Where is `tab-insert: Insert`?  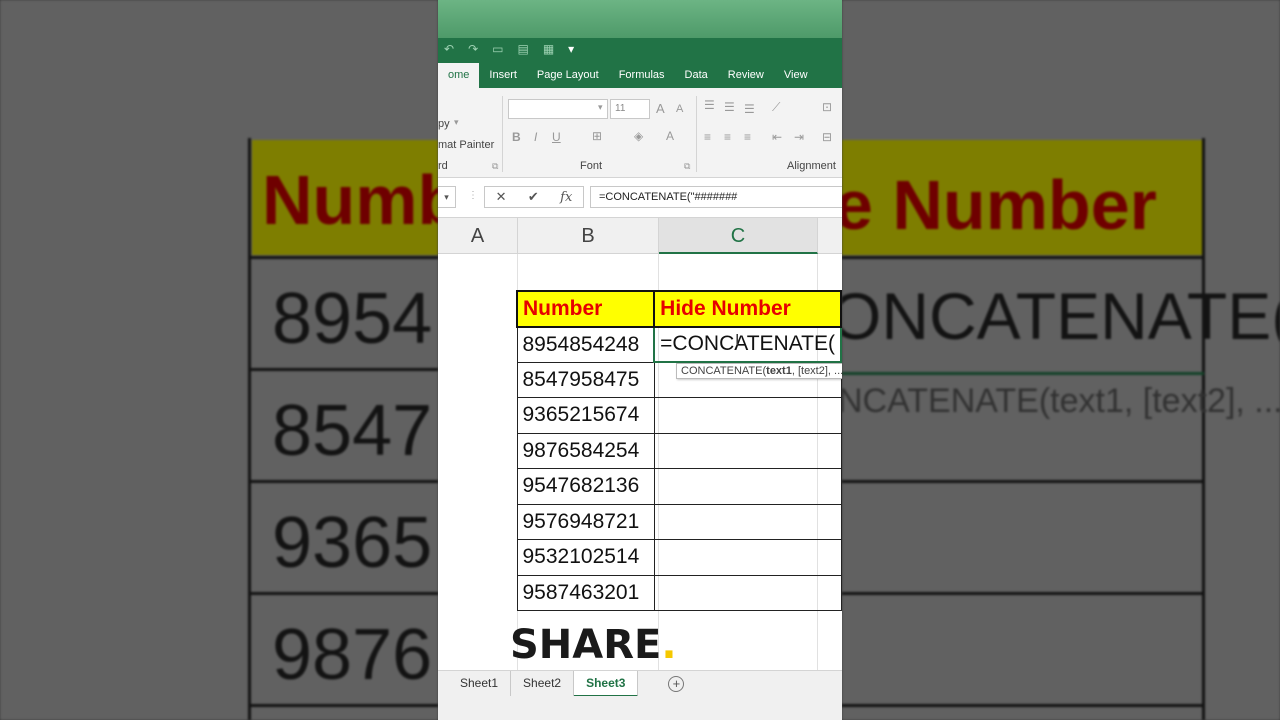 tab-insert: Insert is located at coordinates (503, 78).